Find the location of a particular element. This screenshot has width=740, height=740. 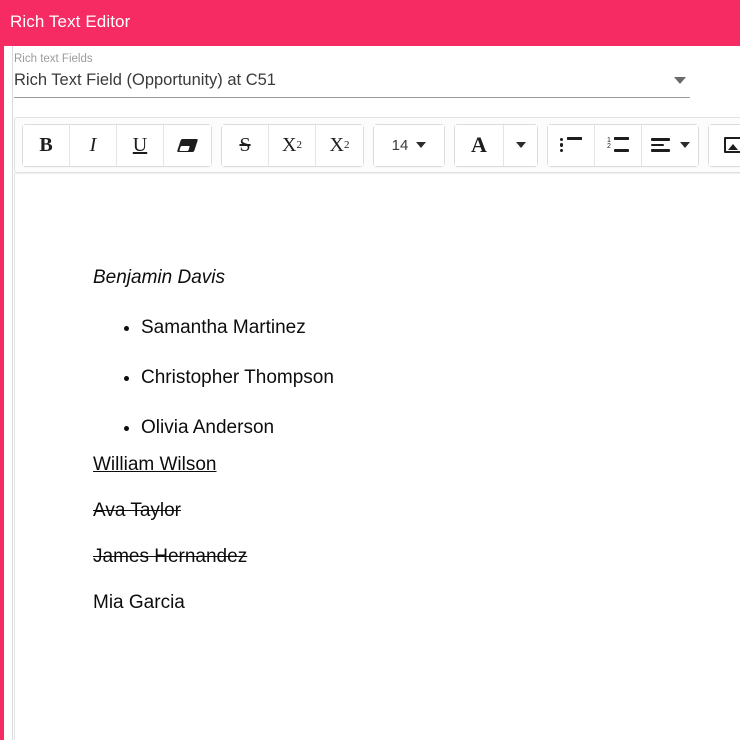

app-header: Rich Text Editor is located at coordinates (370, 23).